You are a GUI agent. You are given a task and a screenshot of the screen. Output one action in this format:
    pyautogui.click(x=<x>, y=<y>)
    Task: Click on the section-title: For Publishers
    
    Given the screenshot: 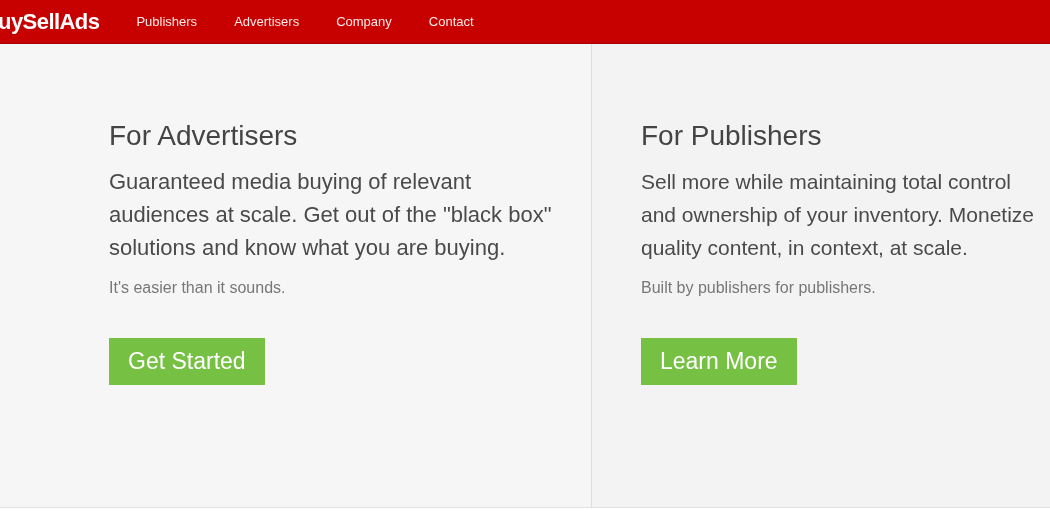 What is the action you would take?
    pyautogui.click(x=732, y=136)
    